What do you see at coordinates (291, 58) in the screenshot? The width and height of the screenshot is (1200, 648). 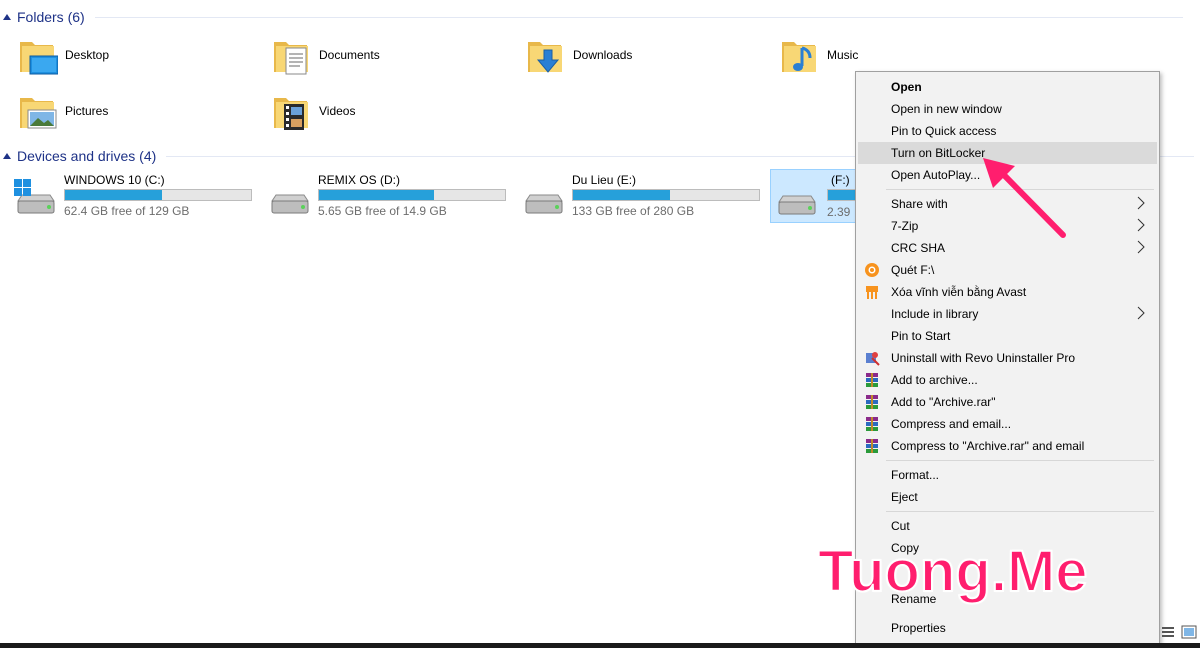 I see `documents-folder-icon` at bounding box center [291, 58].